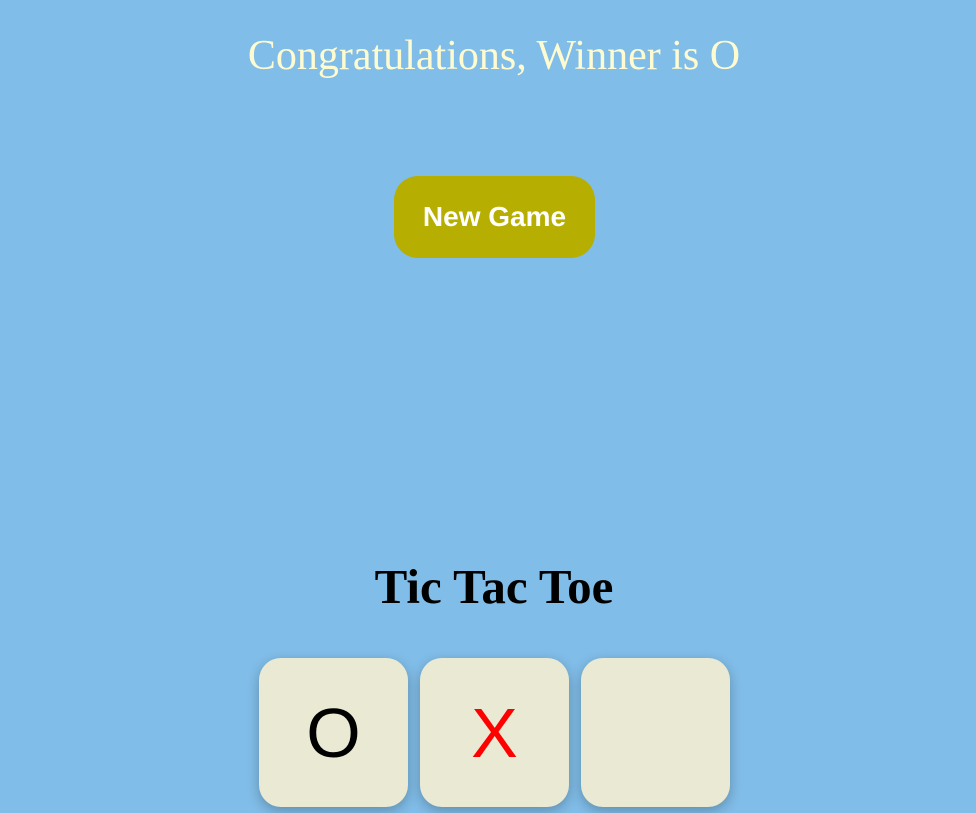  I want to click on new-game-button: New Game, so click(494, 217).